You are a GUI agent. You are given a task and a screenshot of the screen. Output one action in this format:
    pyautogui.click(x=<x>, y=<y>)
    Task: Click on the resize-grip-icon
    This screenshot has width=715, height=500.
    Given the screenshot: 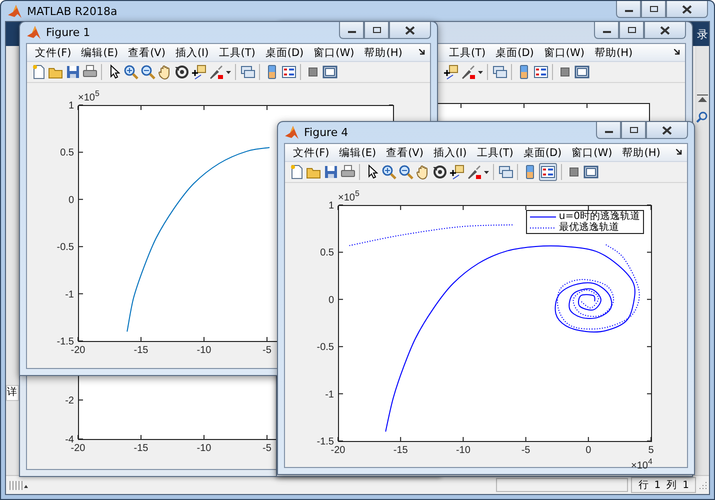 What is the action you would take?
    pyautogui.click(x=703, y=485)
    